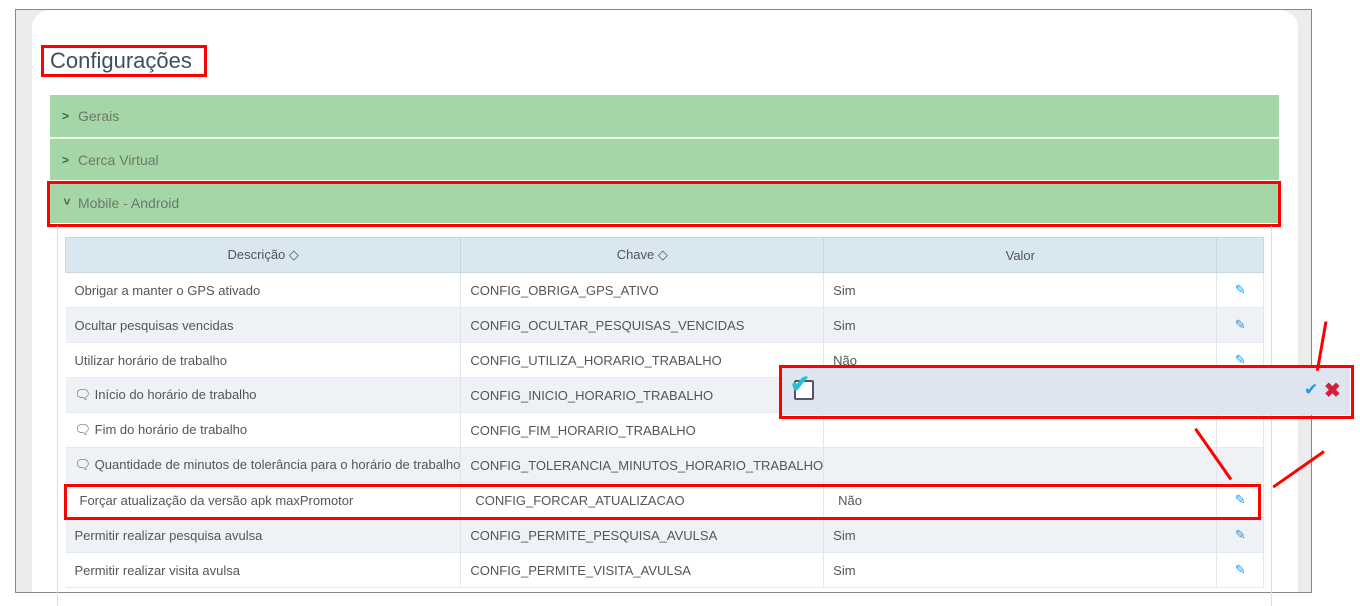  What do you see at coordinates (263, 430) in the screenshot?
I see `cell-descricao: 🗨︎ Fim do horário de trabalho` at bounding box center [263, 430].